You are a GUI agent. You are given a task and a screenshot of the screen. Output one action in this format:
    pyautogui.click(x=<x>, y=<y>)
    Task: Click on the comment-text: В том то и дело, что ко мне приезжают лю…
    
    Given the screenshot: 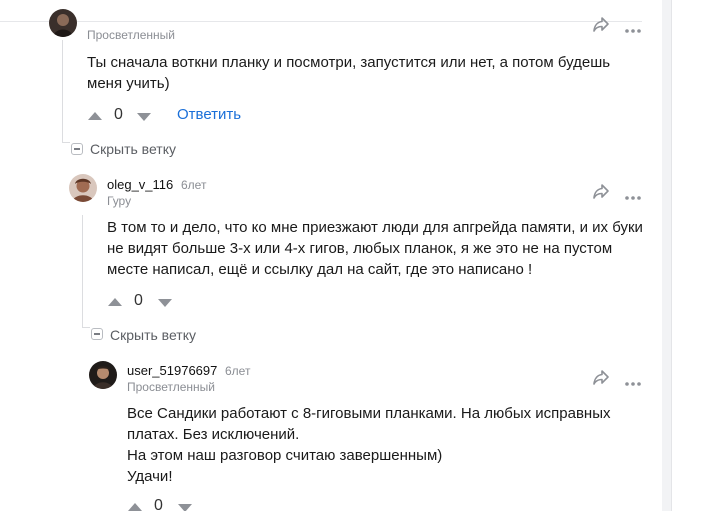 What is the action you would take?
    pyautogui.click(x=377, y=248)
    